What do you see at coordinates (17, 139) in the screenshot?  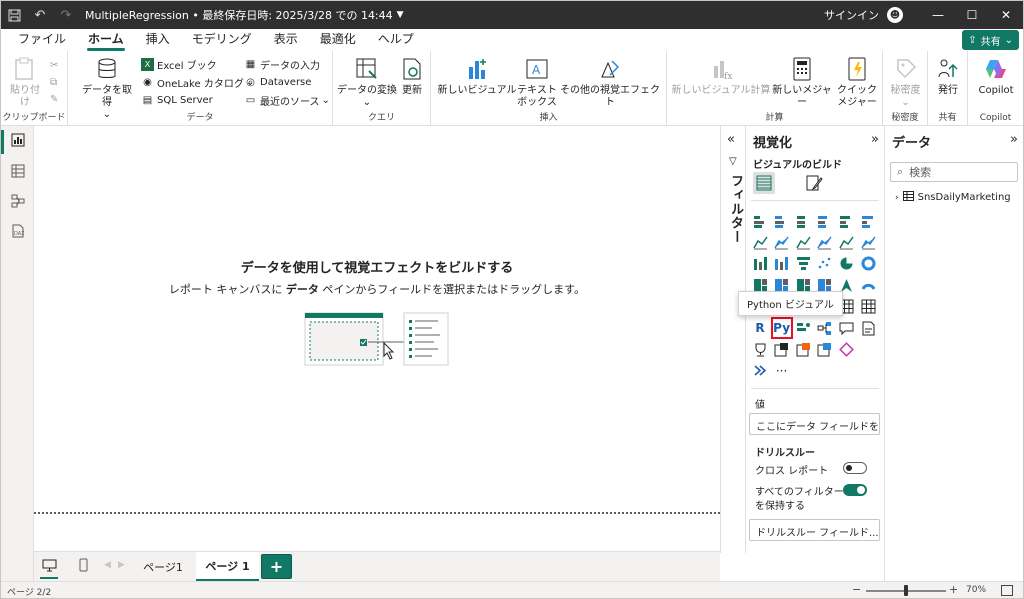 I see `report-view-icon` at bounding box center [17, 139].